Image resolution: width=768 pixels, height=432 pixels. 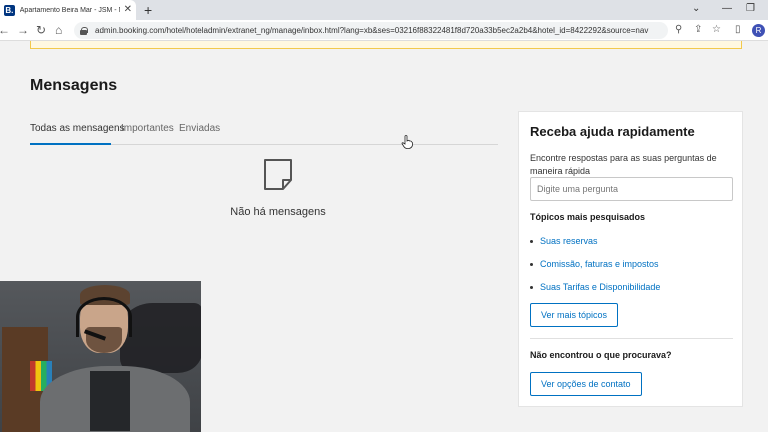 What do you see at coordinates (77, 128) in the screenshot?
I see `tab-all-messages: Todas as mensagens` at bounding box center [77, 128].